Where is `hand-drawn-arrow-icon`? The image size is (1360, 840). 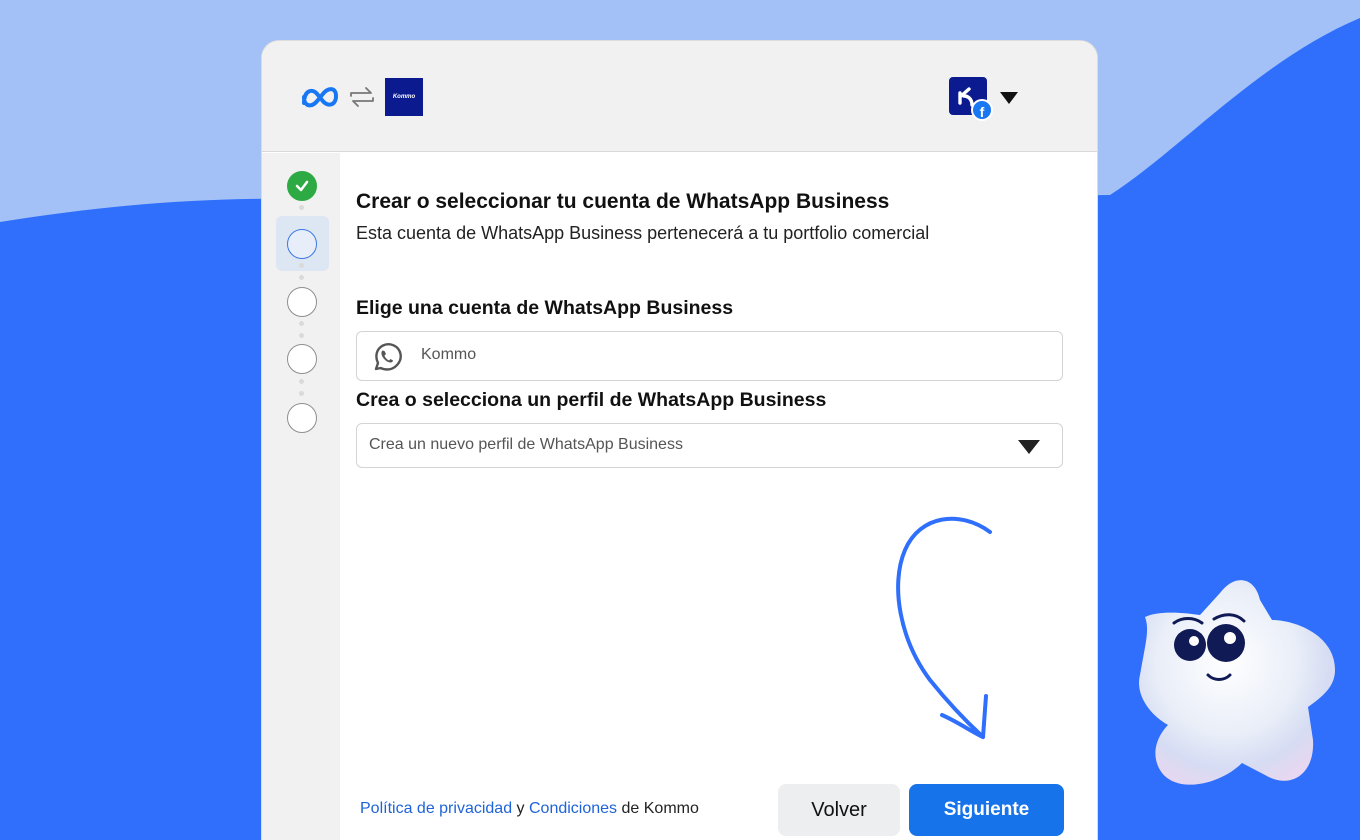
hand-drawn-arrow-icon is located at coordinates (944, 627).